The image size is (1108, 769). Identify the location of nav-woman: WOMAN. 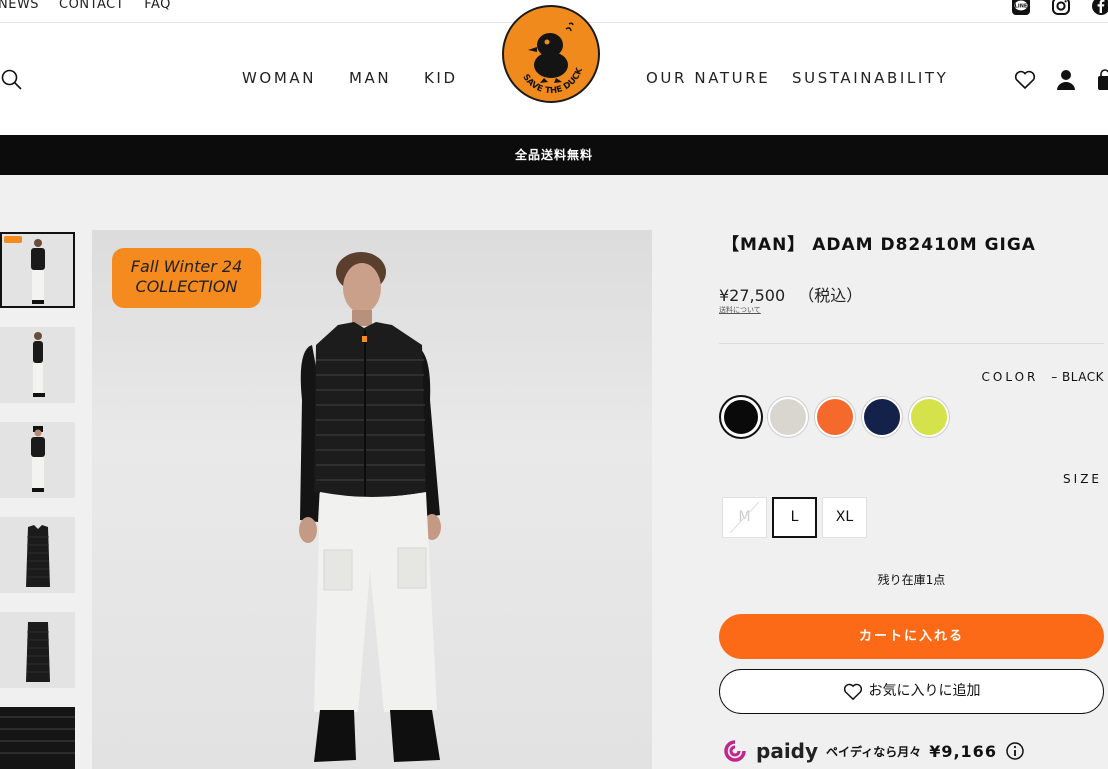
(279, 78).